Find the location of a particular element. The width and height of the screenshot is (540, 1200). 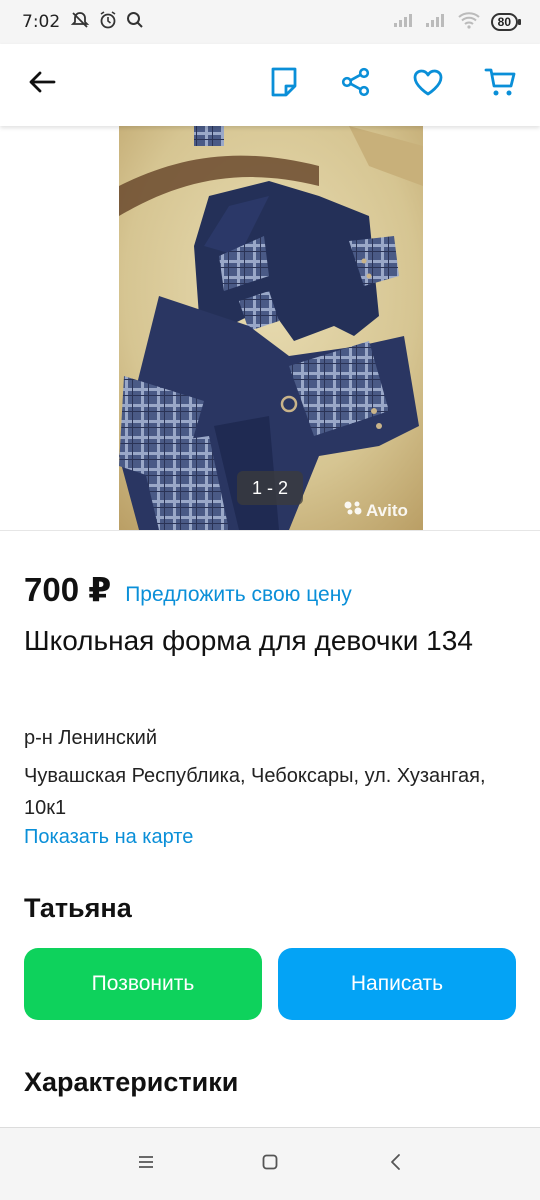

call-button: Позвонить is located at coordinates (143, 984).